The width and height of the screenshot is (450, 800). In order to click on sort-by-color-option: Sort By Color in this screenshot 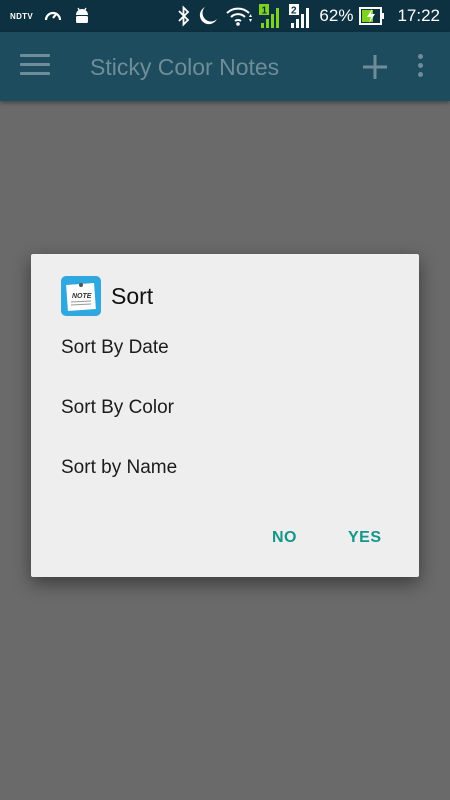, I will do `click(117, 408)`.